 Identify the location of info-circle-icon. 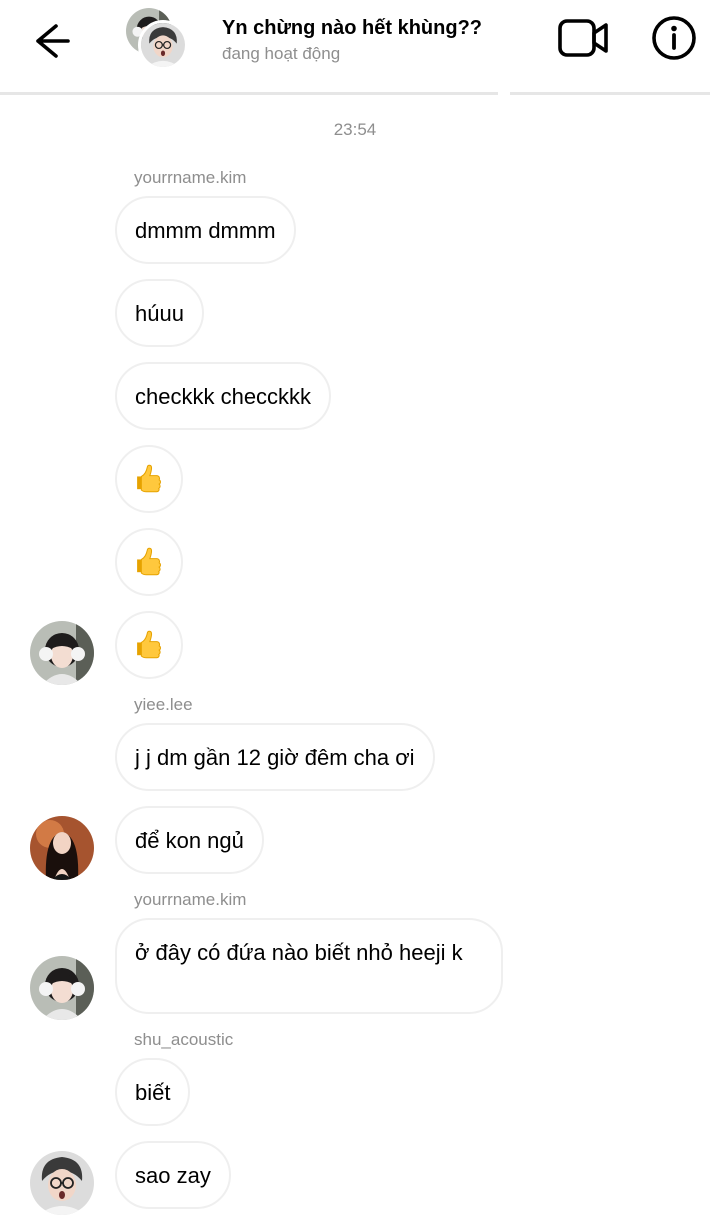
(674, 38).